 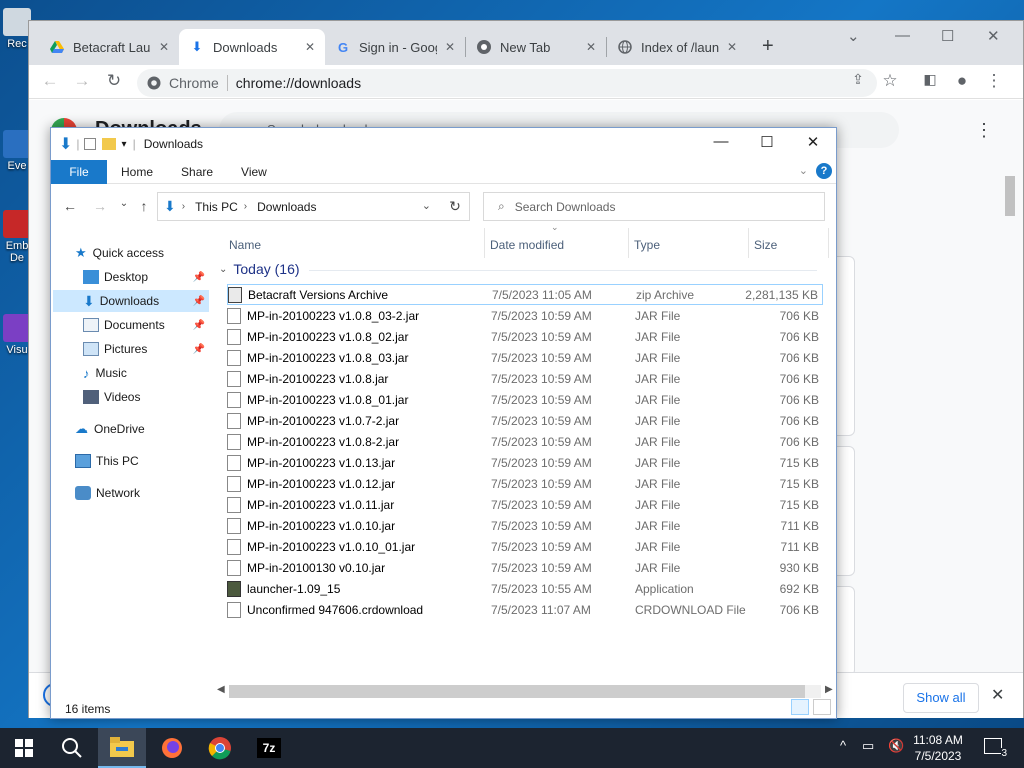 I want to click on reload-icon: ↻, so click(x=114, y=81).